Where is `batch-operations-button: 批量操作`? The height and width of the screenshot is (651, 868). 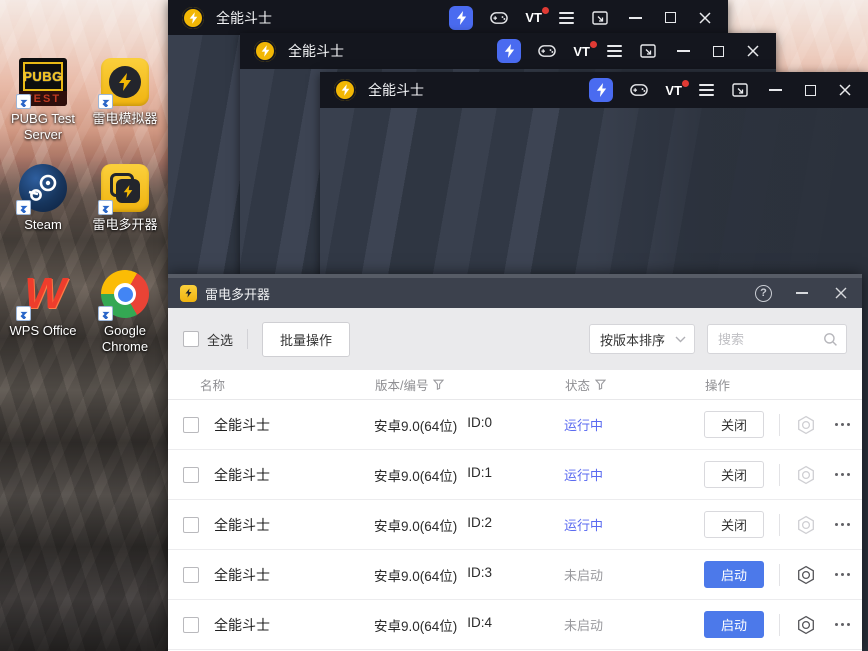
batch-operations-button: 批量操作 is located at coordinates (306, 339).